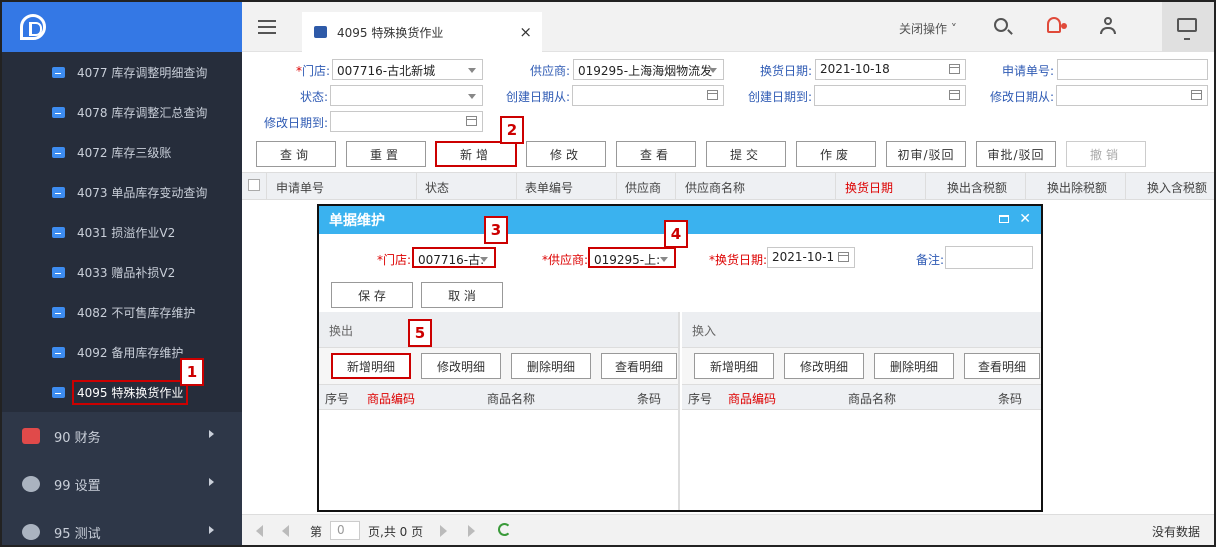 Image resolution: width=1216 pixels, height=556 pixels. I want to click on out-view-detail-button: 查看明细, so click(639, 366).